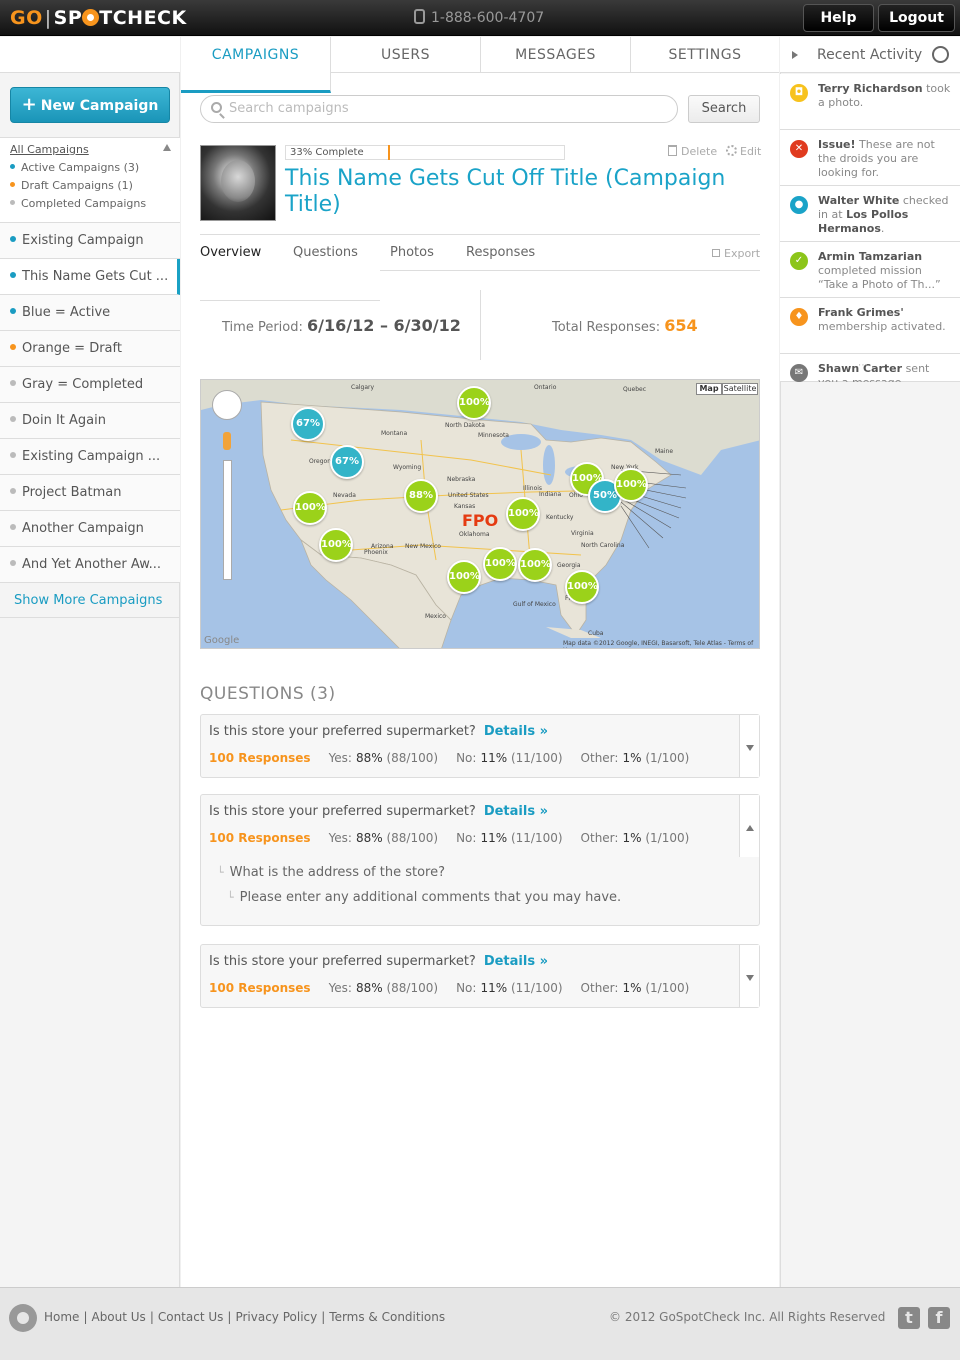 The height and width of the screenshot is (1360, 960). Describe the element at coordinates (227, 441) in the screenshot. I see `street-view-pegman-icon` at that location.